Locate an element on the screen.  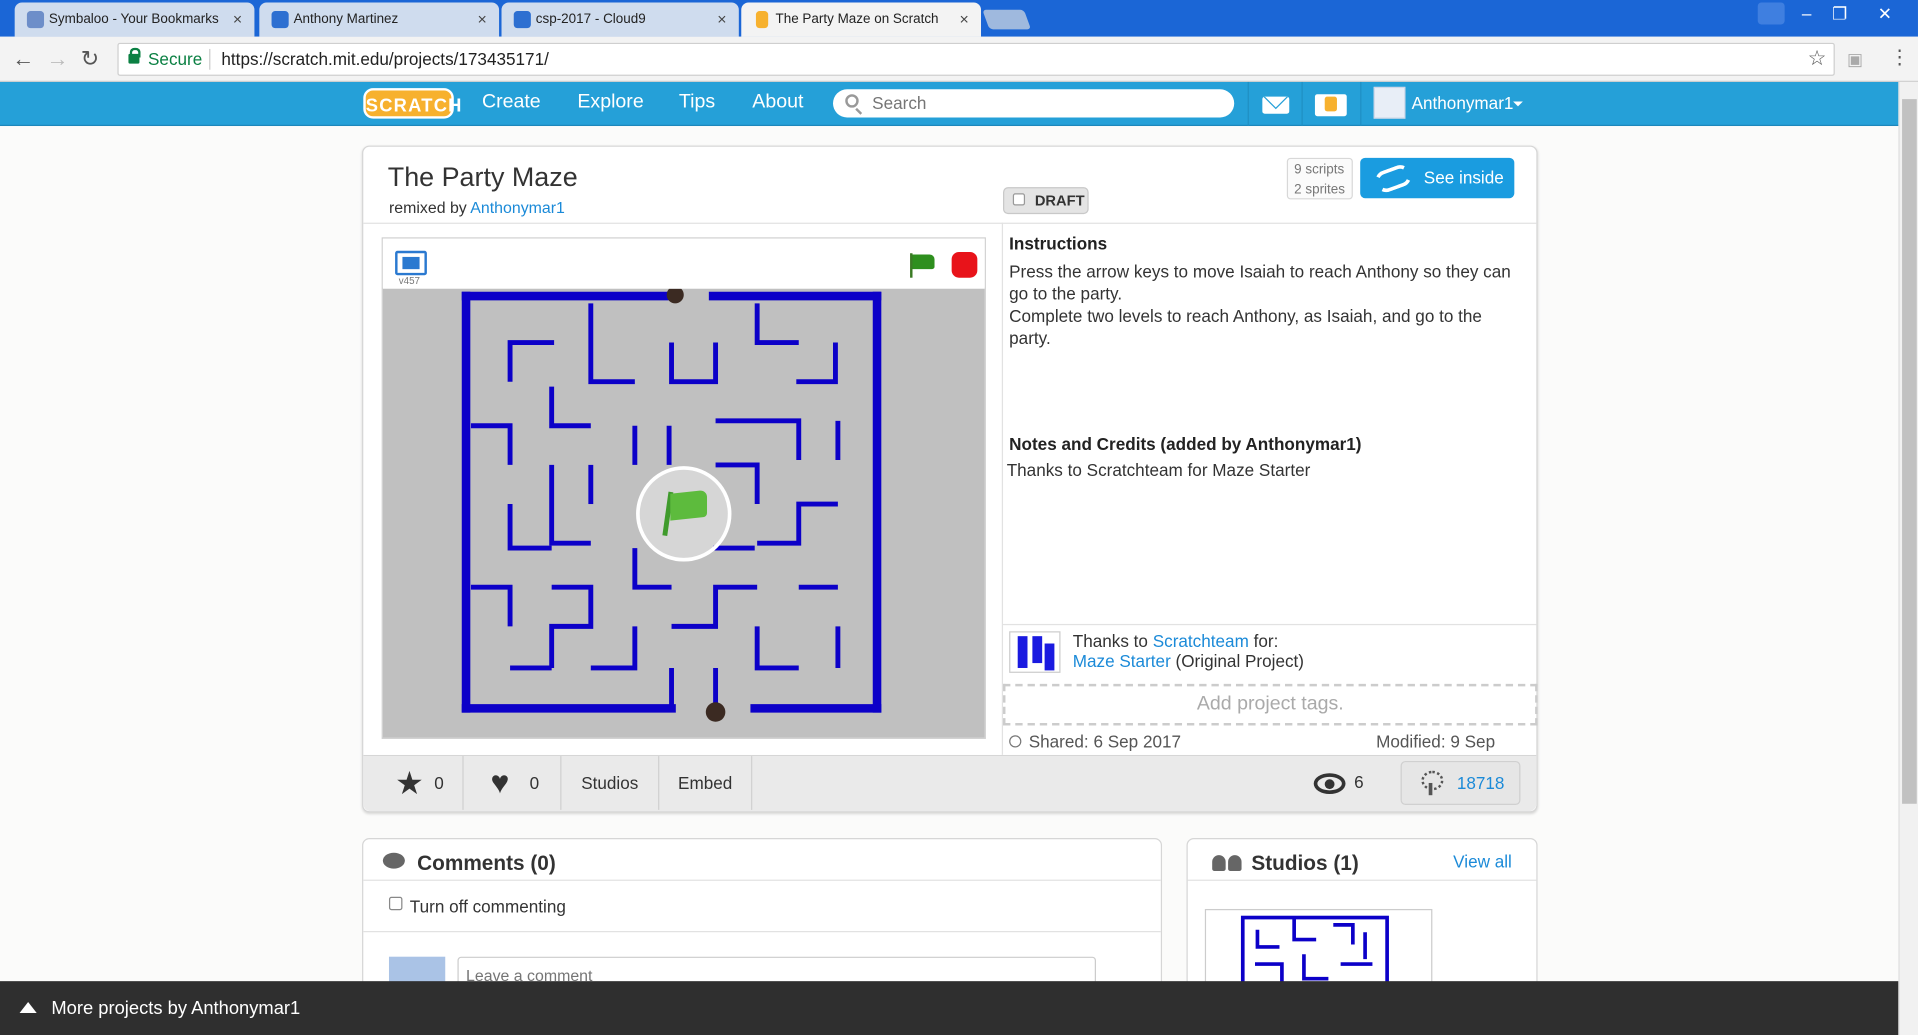
notes-text: Thanks to Scratchteam for Maze Starter is located at coordinates (1159, 470).